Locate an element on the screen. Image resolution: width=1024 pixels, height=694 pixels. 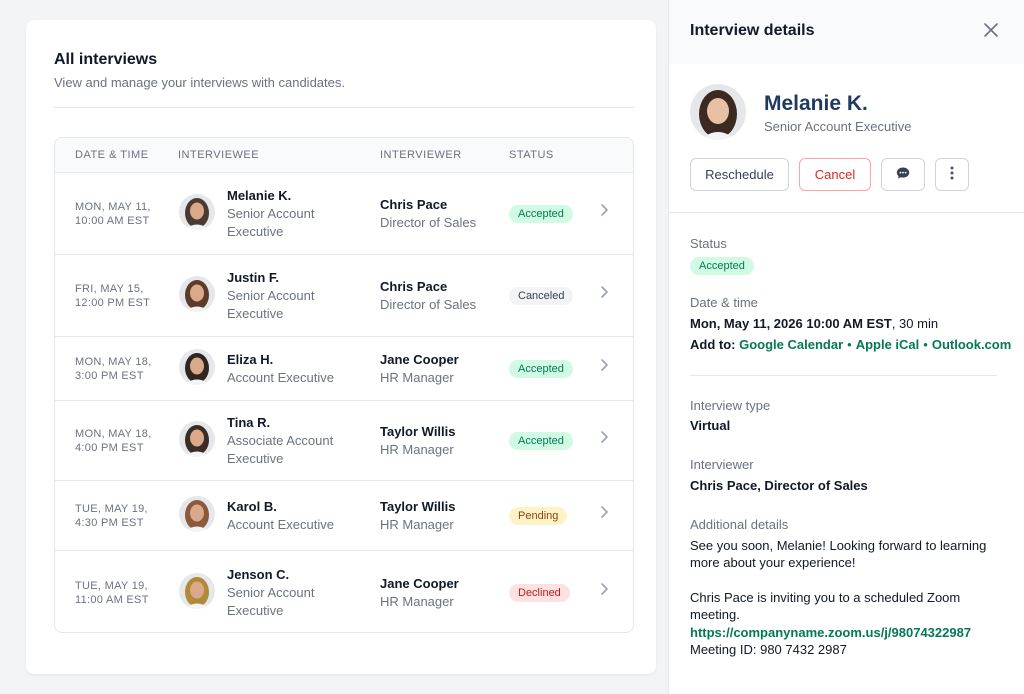
interviewee-name: Eliza H. is located at coordinates (250, 359).